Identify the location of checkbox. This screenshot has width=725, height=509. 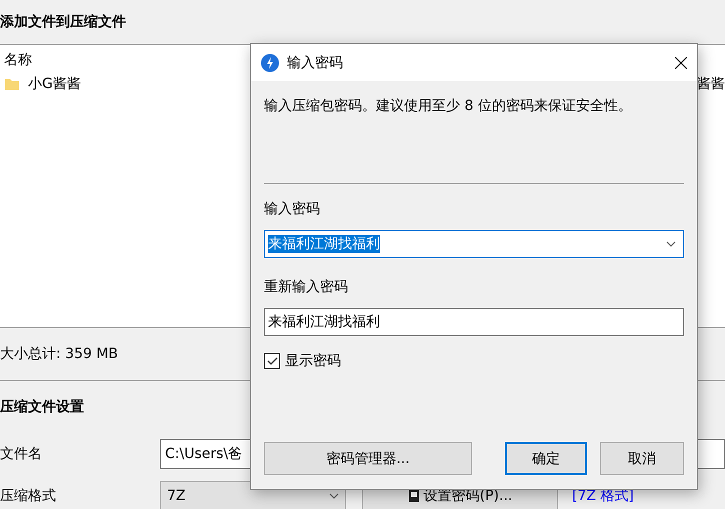
(272, 361).